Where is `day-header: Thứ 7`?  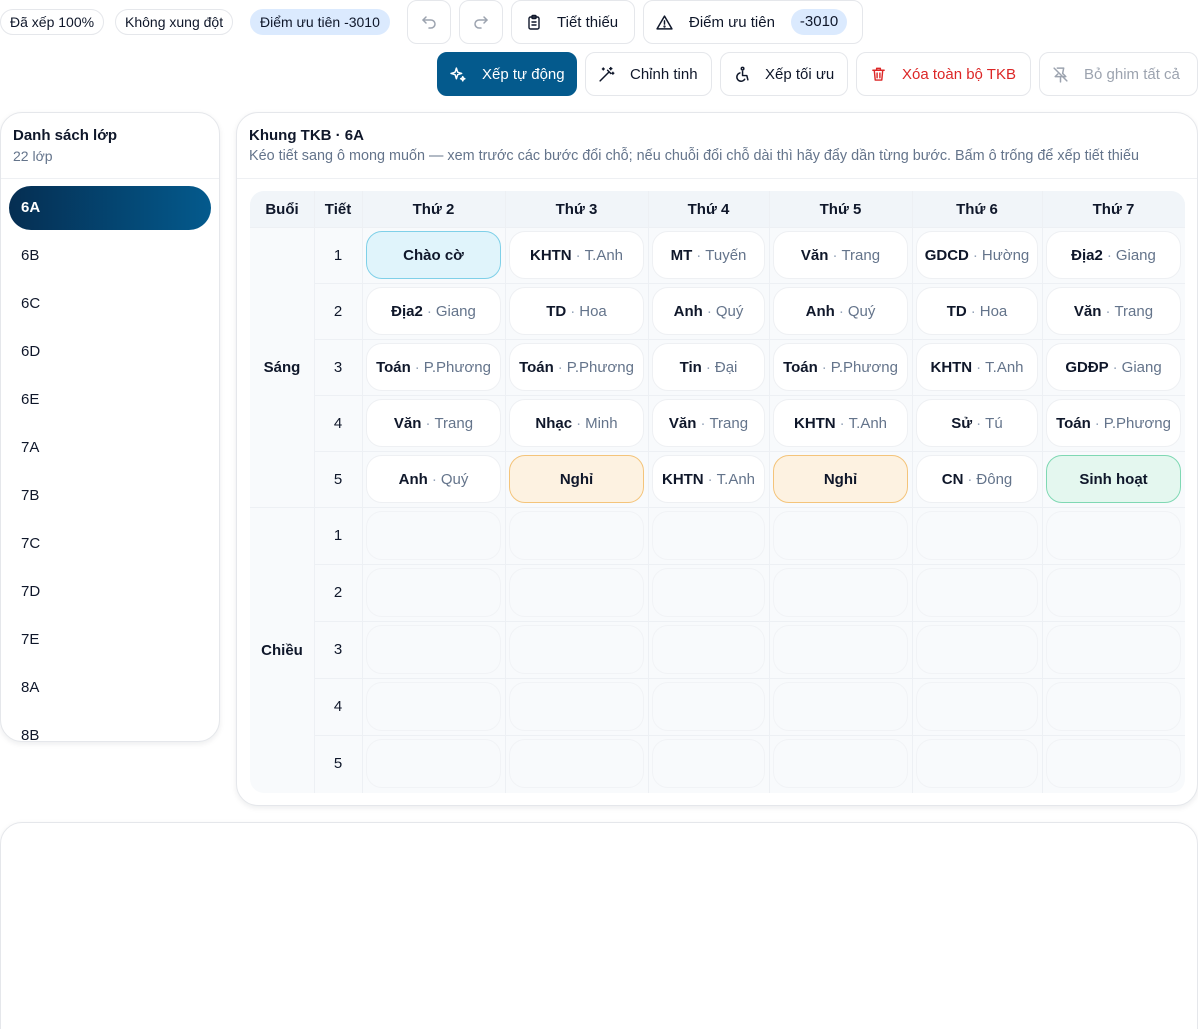
day-header: Thứ 7 is located at coordinates (1113, 209).